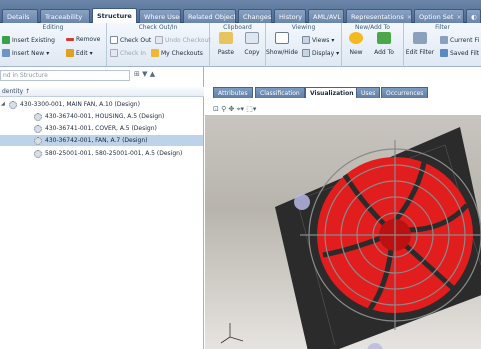 This screenshot has height=349, width=481. What do you see at coordinates (252, 38) in the screenshot?
I see `copy-icon` at bounding box center [252, 38].